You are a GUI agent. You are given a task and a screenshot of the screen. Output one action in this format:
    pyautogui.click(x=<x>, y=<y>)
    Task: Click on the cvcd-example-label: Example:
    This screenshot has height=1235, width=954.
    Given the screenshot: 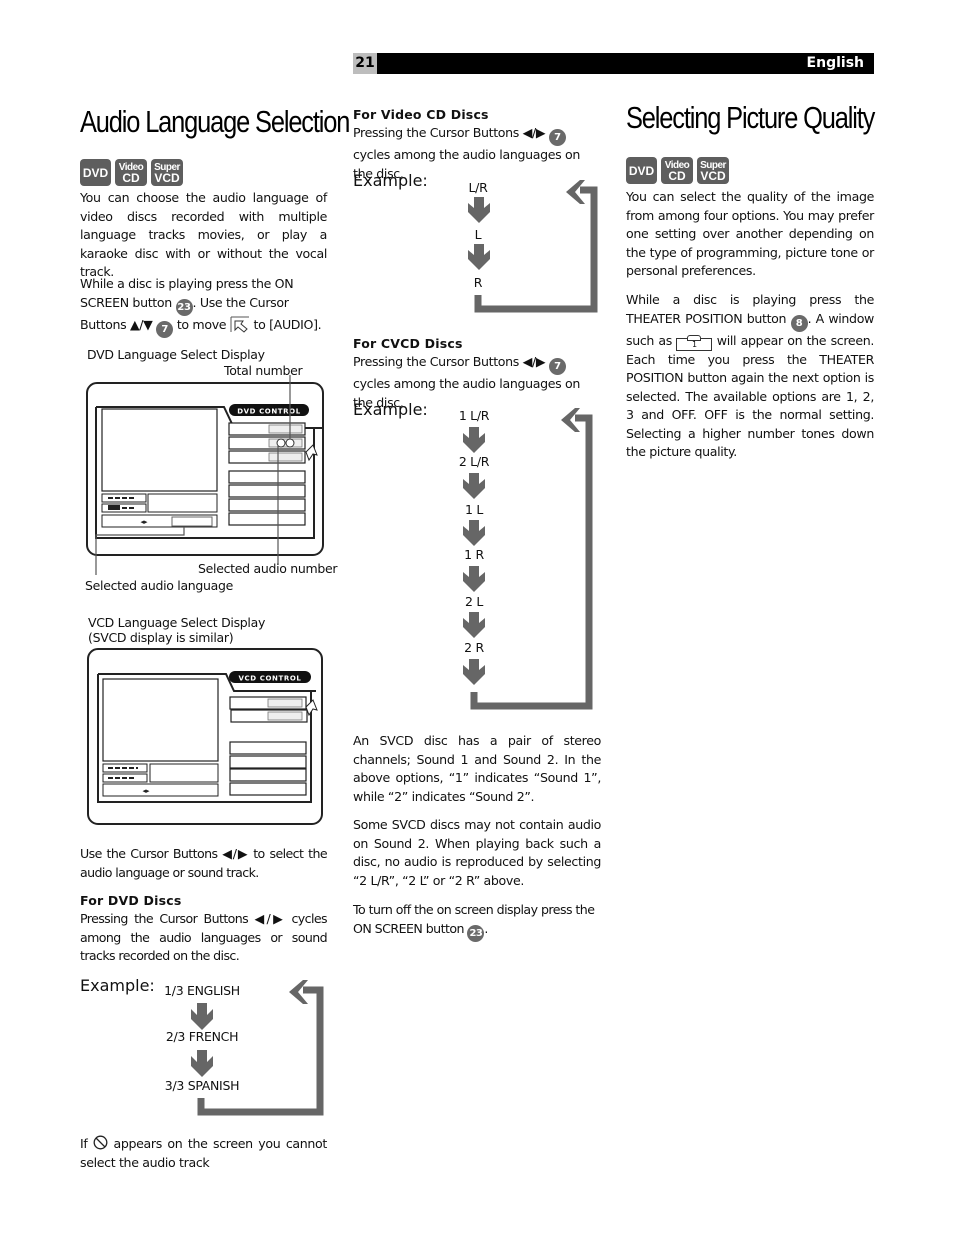 What is the action you would take?
    pyautogui.click(x=390, y=409)
    